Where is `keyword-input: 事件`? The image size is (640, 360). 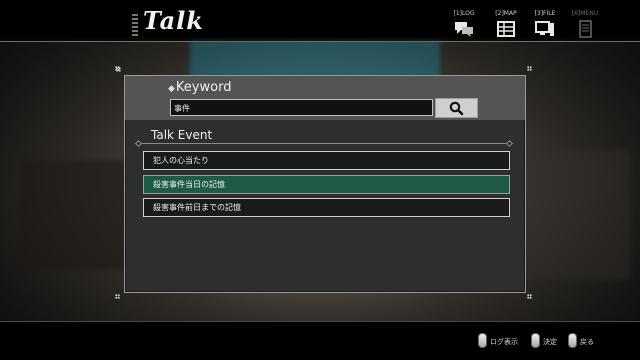 keyword-input: 事件 is located at coordinates (301, 107).